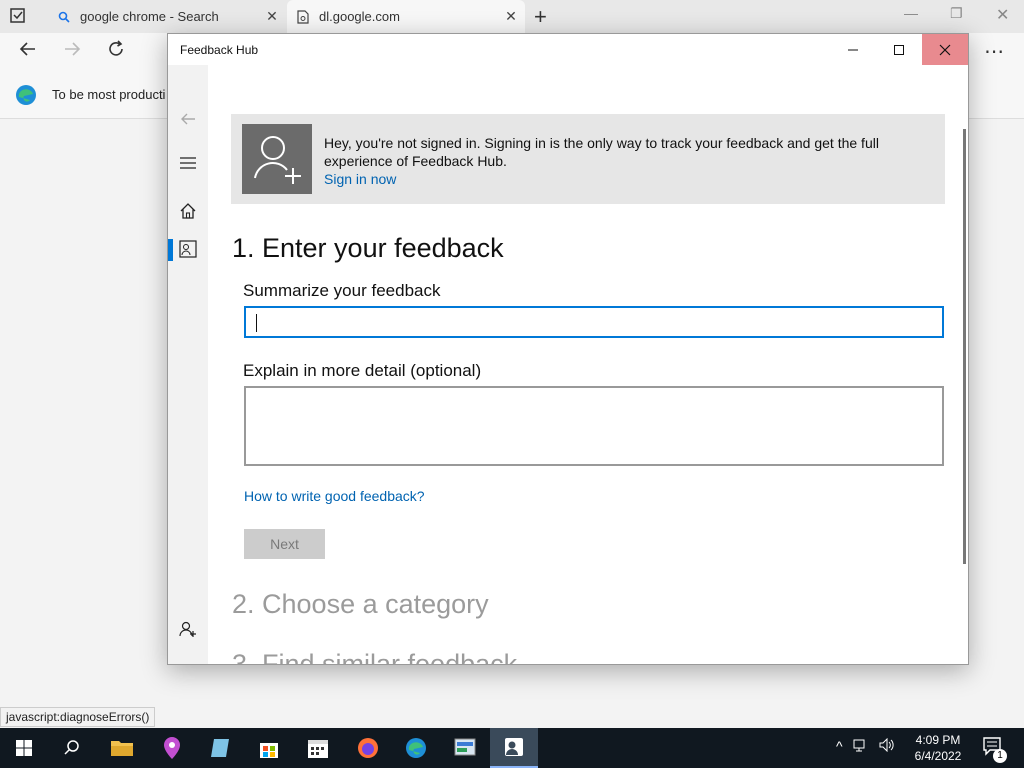  I want to click on gear-icon, so click(188, 658).